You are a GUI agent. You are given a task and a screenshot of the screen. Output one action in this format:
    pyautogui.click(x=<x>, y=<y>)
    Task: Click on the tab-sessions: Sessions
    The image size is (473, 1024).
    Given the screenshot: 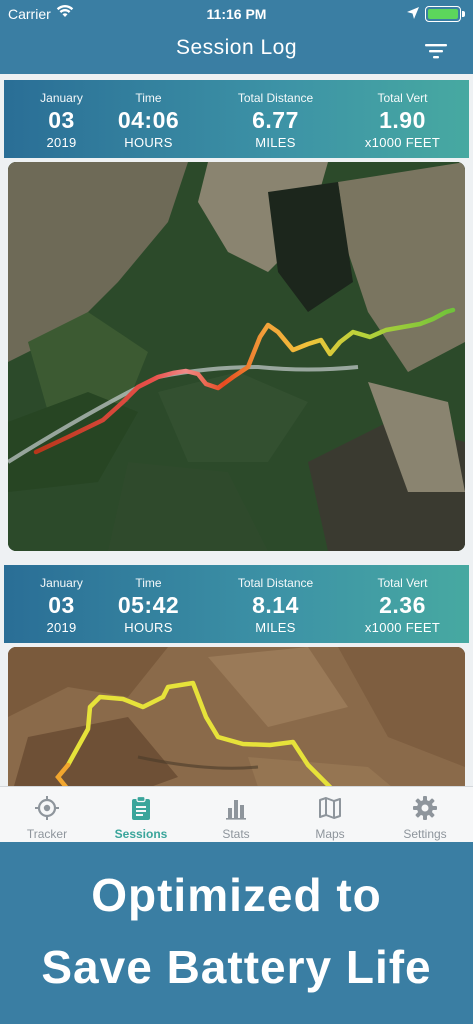 What is the action you would take?
    pyautogui.click(x=141, y=814)
    